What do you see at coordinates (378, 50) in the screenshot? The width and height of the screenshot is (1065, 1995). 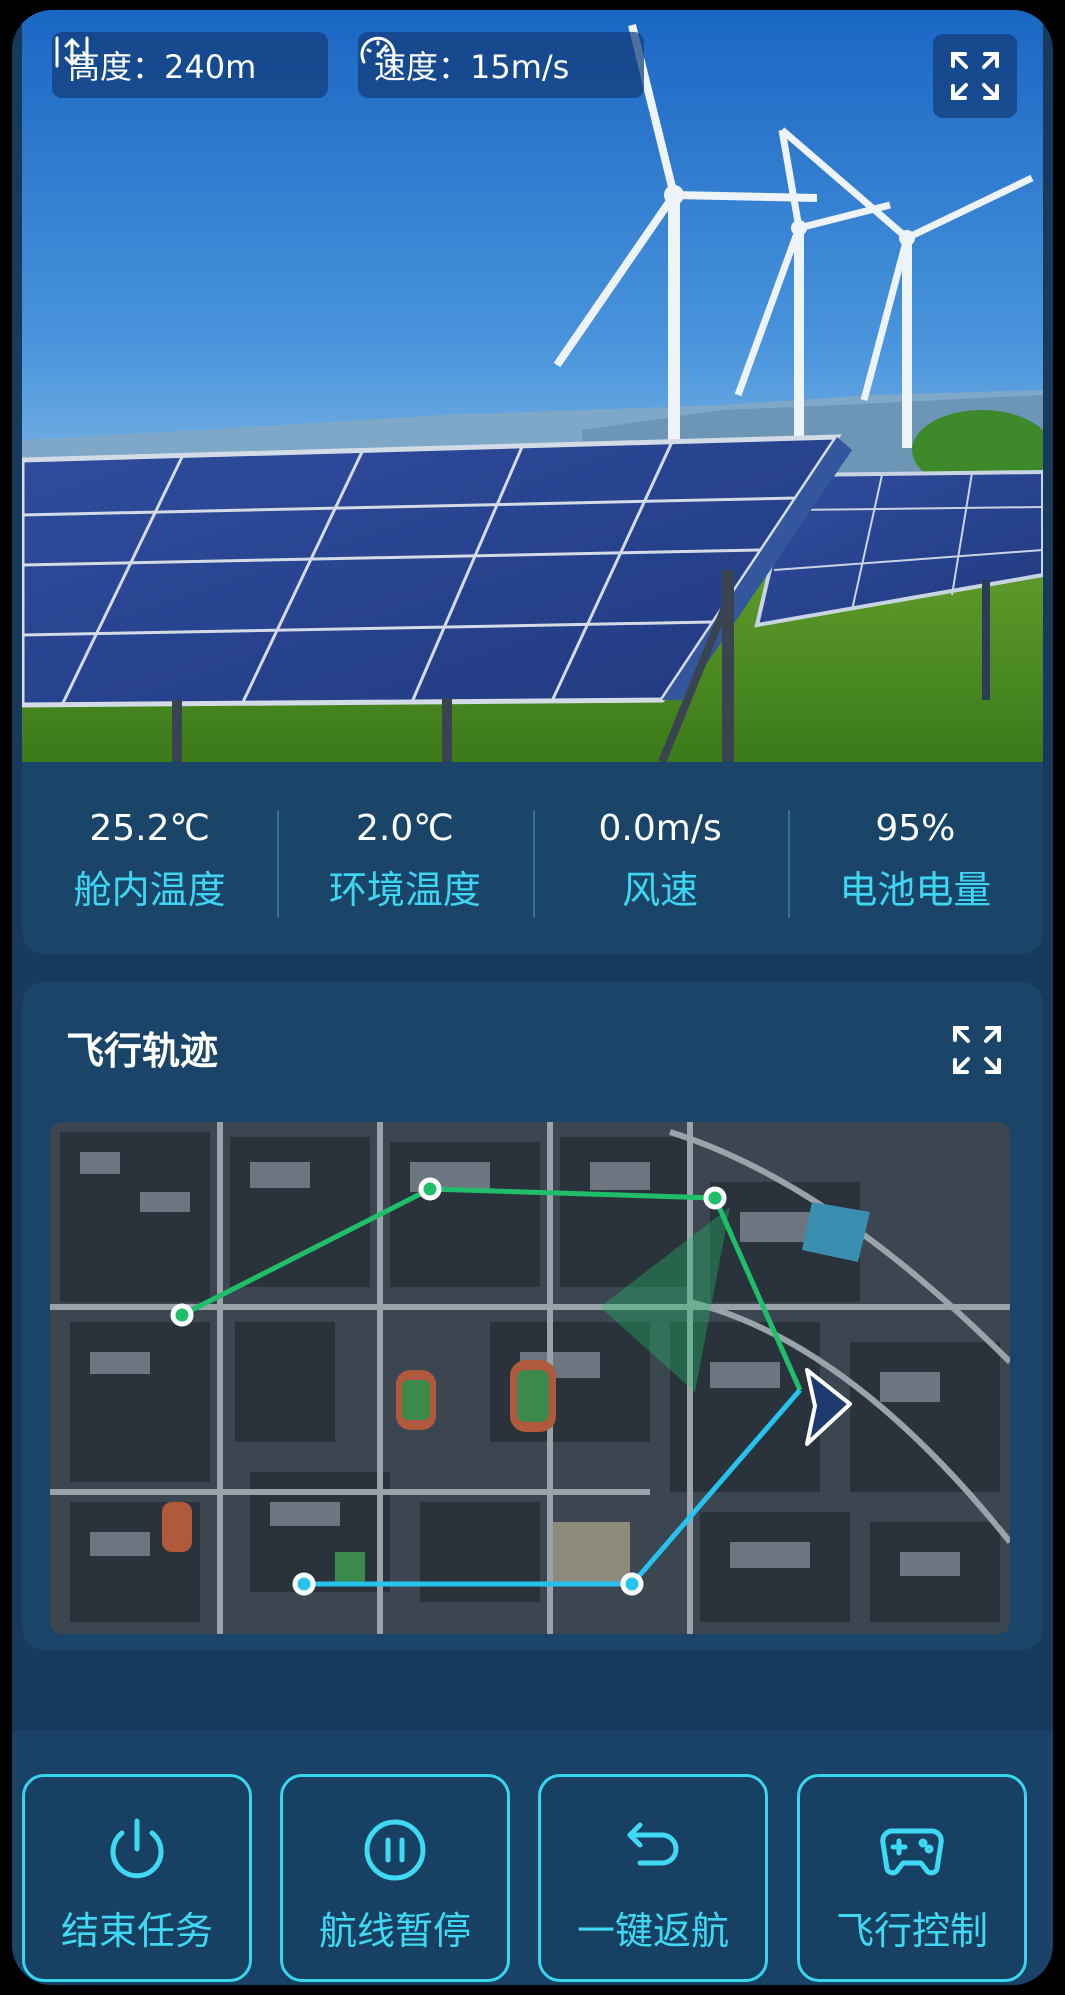 I see `speedometer-icon` at bounding box center [378, 50].